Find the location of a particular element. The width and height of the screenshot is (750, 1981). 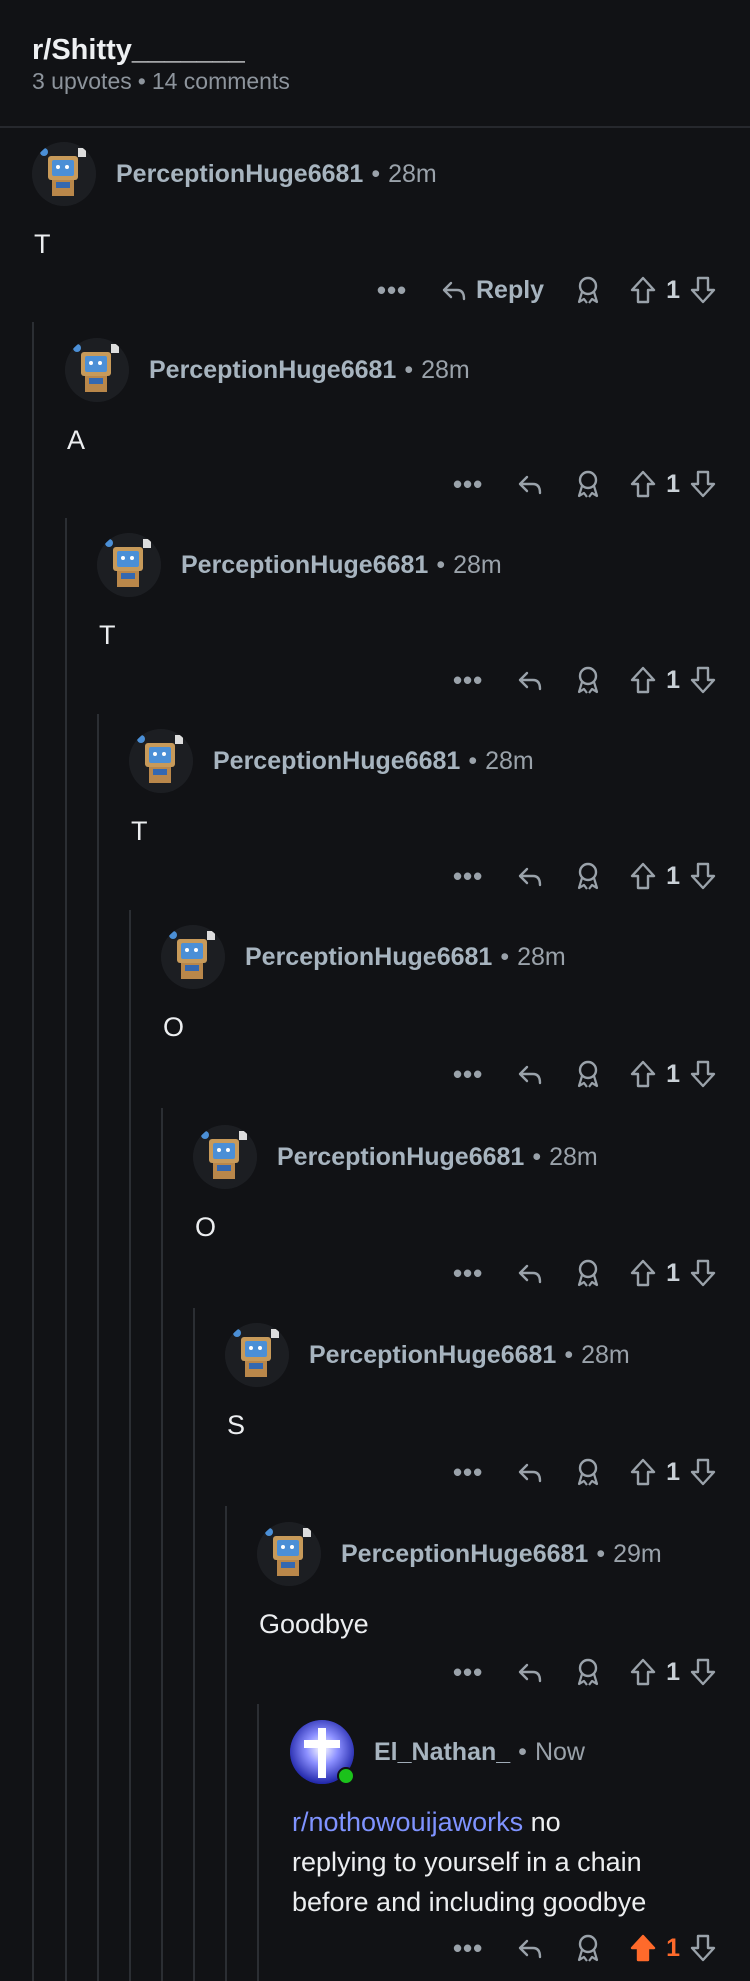

comment-actions: ••• Reply 1 is located at coordinates (544, 290).